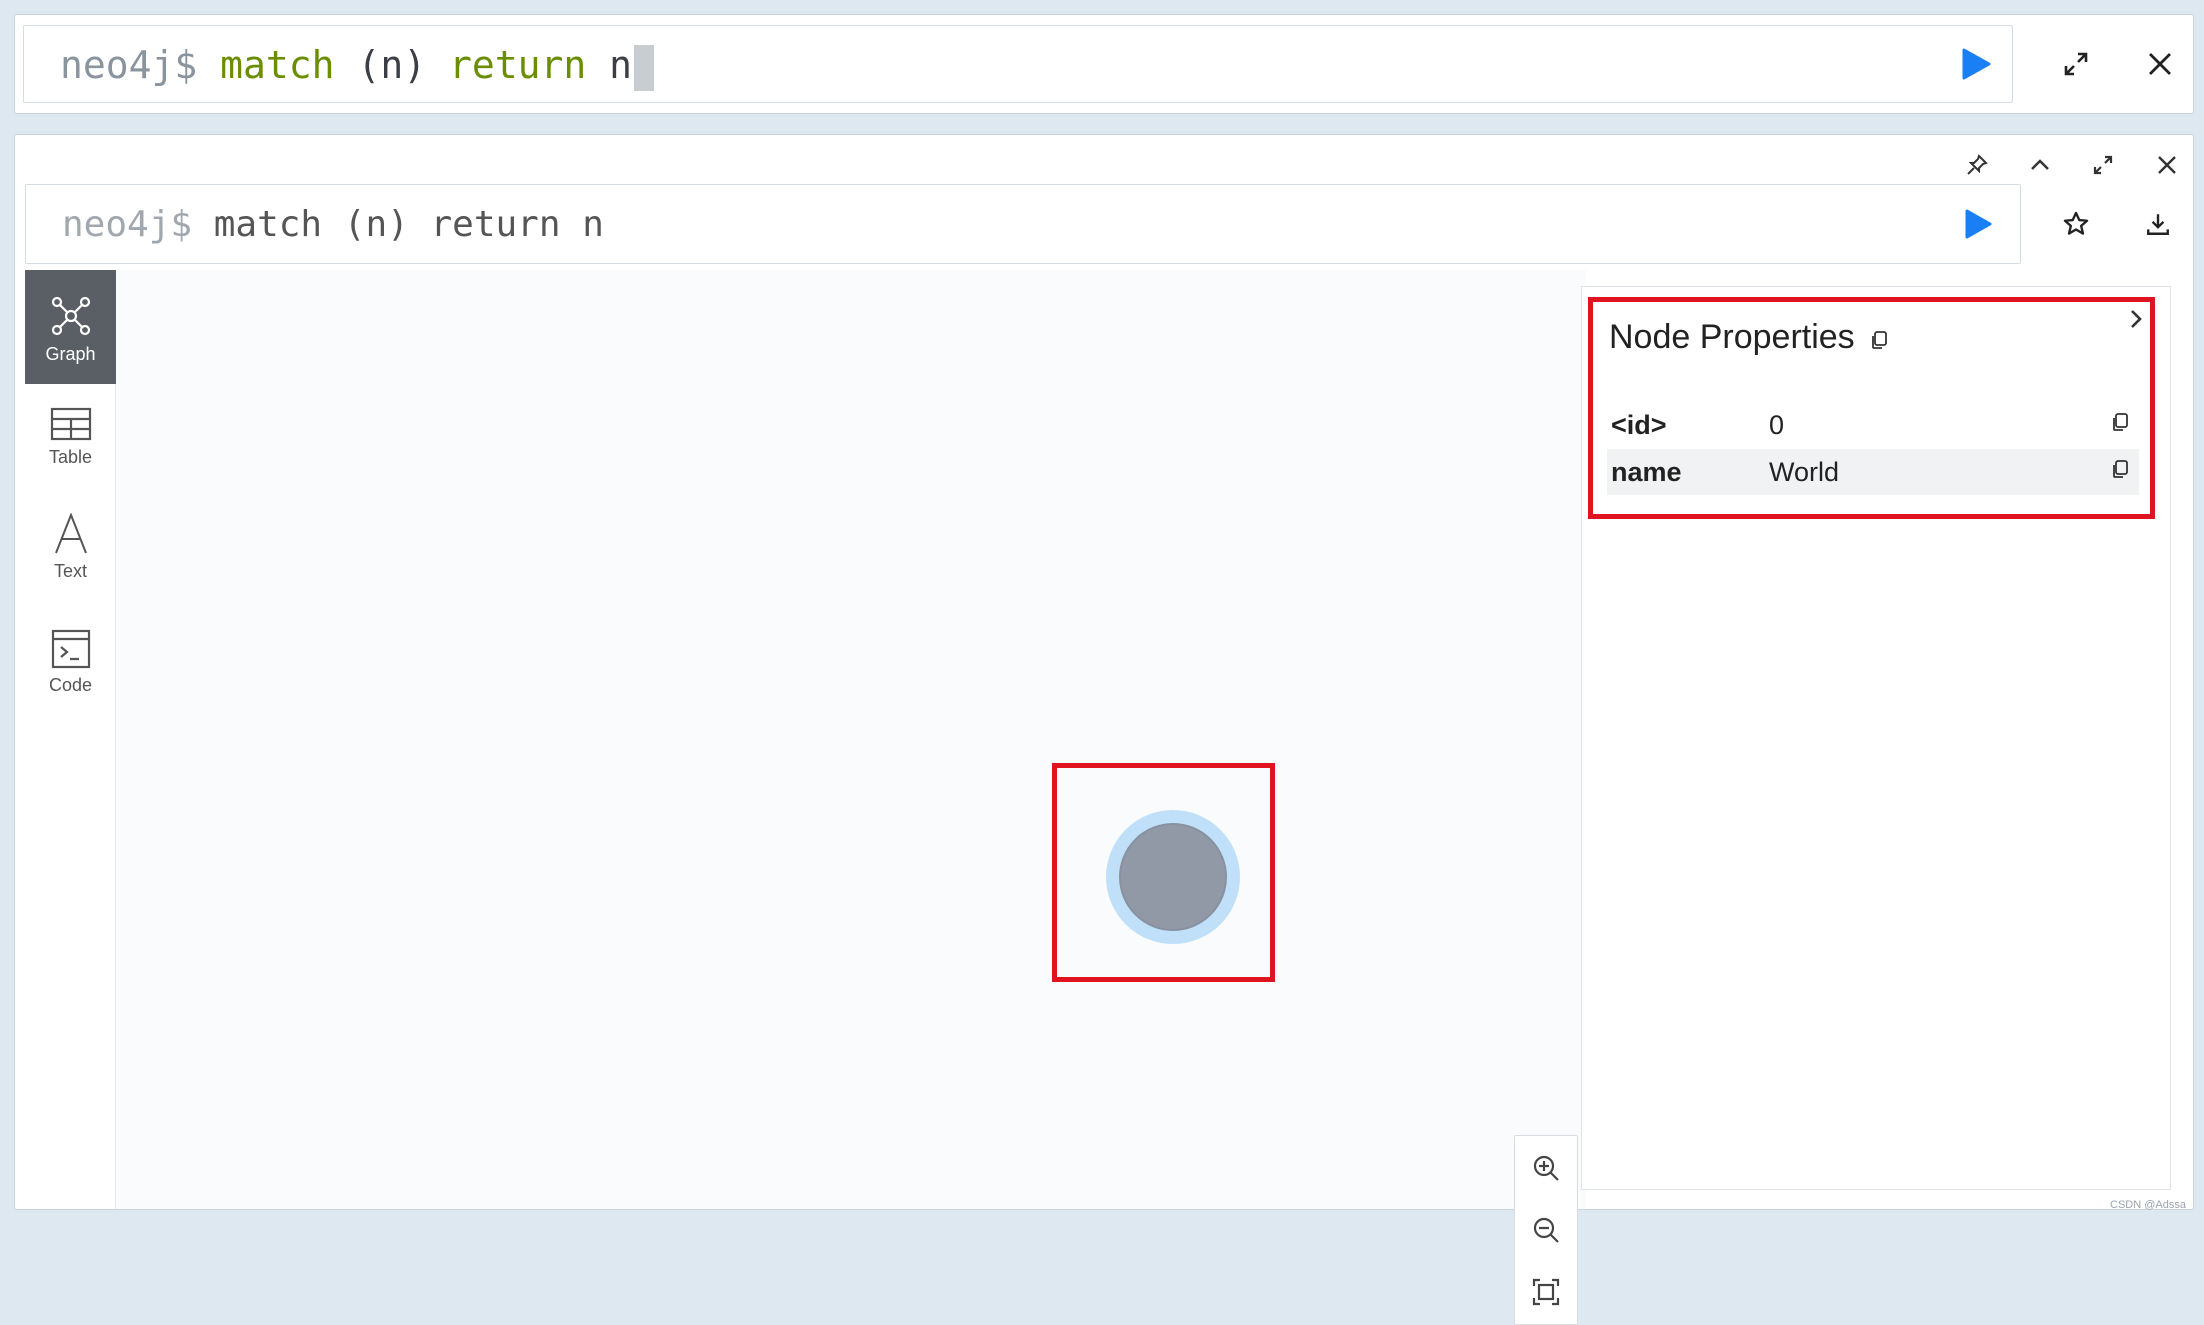 The image size is (2204, 1325). What do you see at coordinates (70, 533) in the screenshot?
I see `text-icon` at bounding box center [70, 533].